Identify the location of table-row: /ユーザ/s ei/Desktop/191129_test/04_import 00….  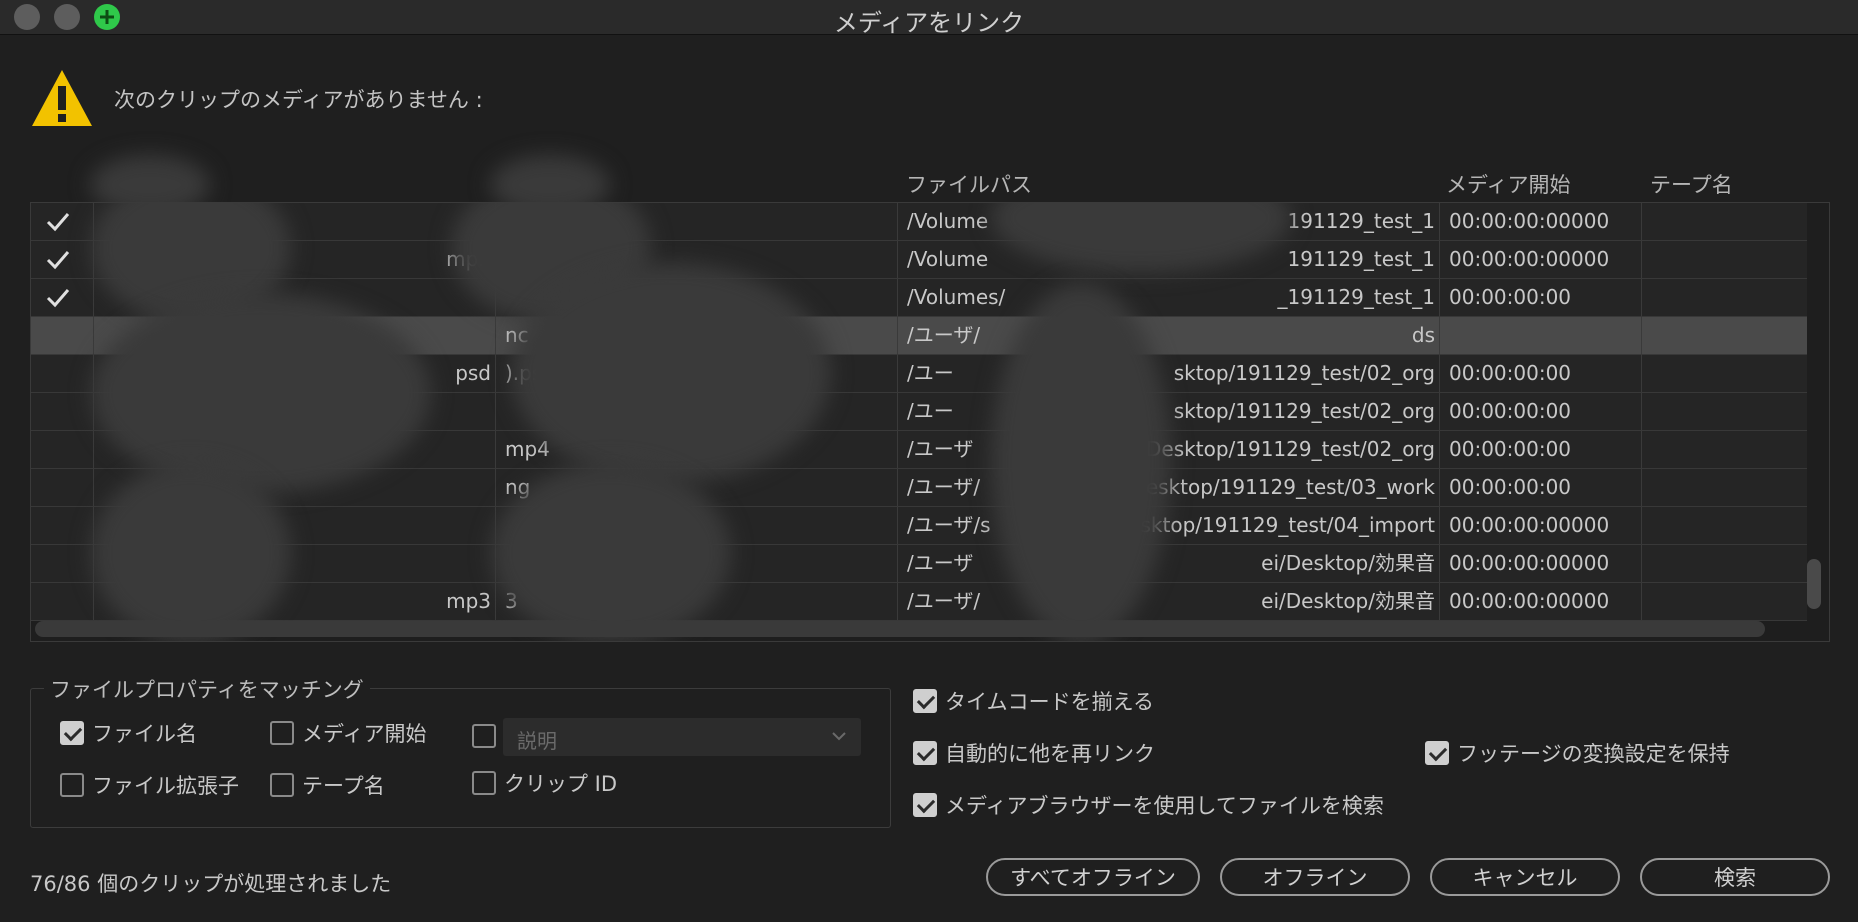
(919, 526).